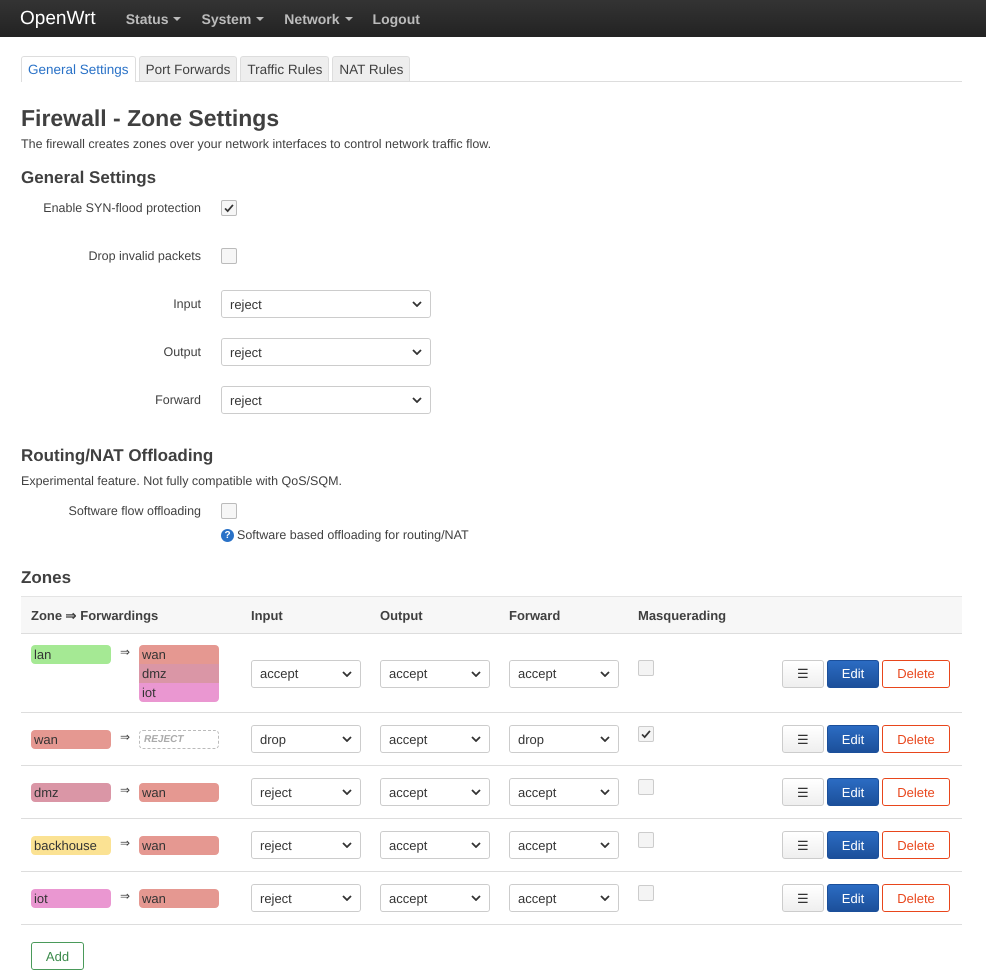  I want to click on column-header: Forward, so click(535, 615).